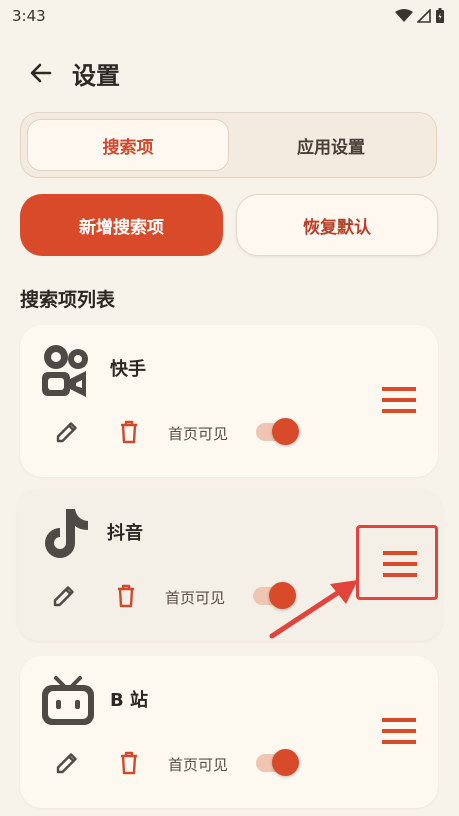  Describe the element at coordinates (125, 533) in the screenshot. I see `item-name: 抖音` at that location.